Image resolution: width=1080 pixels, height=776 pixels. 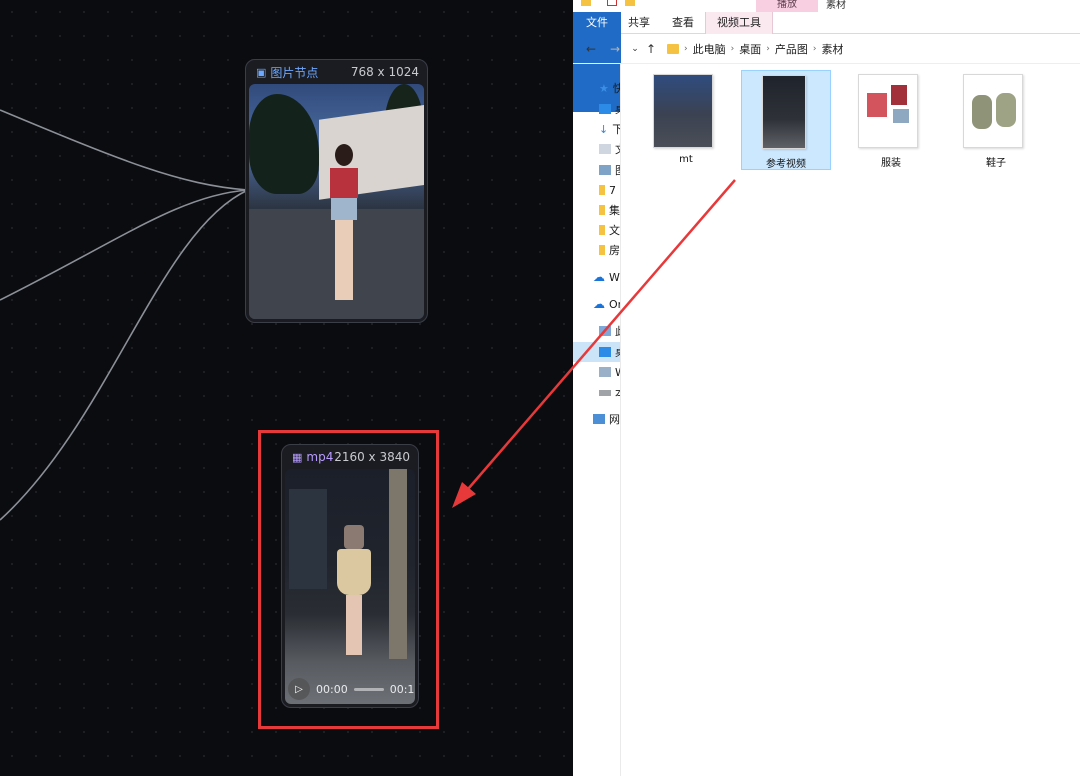 What do you see at coordinates (615, 304) in the screenshot?
I see `sidebar-label: Or` at bounding box center [615, 304].